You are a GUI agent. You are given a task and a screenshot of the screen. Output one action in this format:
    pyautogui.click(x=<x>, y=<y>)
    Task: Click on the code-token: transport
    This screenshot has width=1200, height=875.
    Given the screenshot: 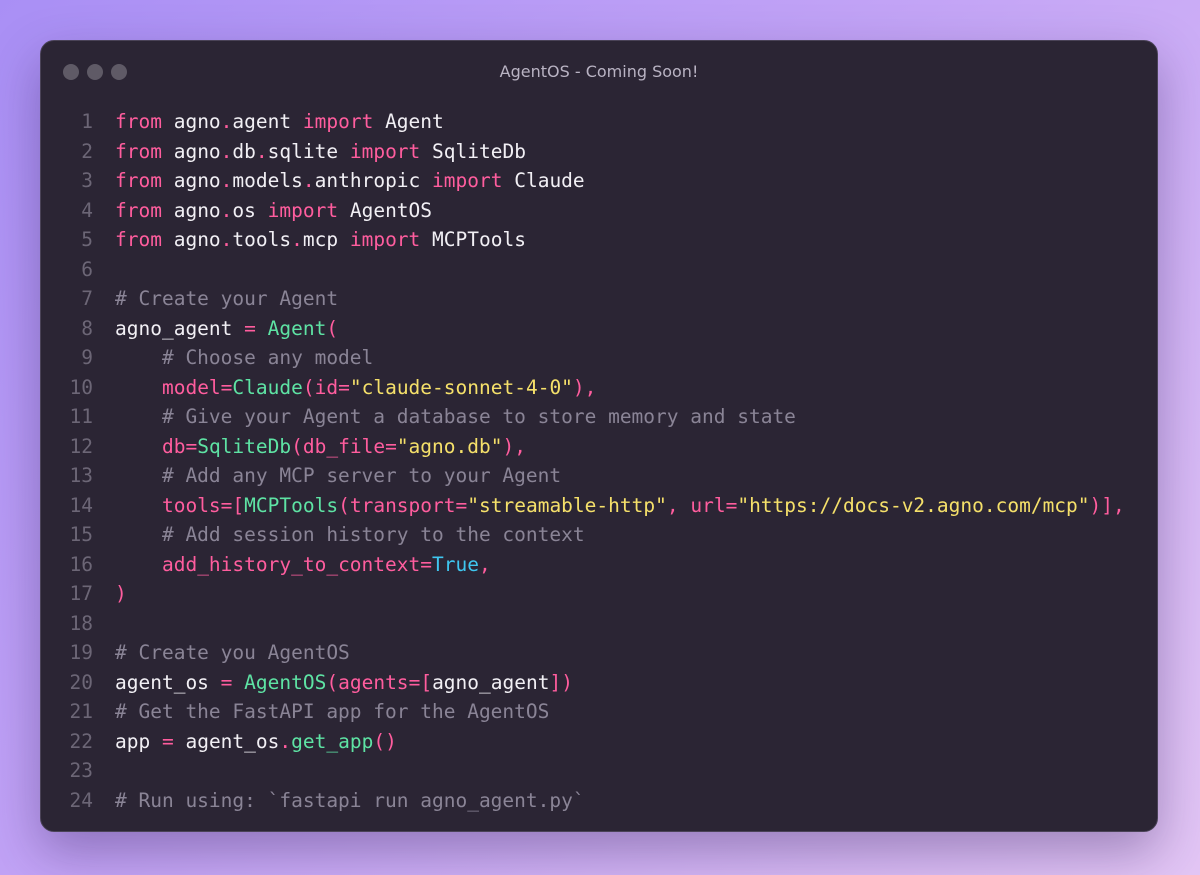 What is the action you would take?
    pyautogui.click(x=402, y=505)
    